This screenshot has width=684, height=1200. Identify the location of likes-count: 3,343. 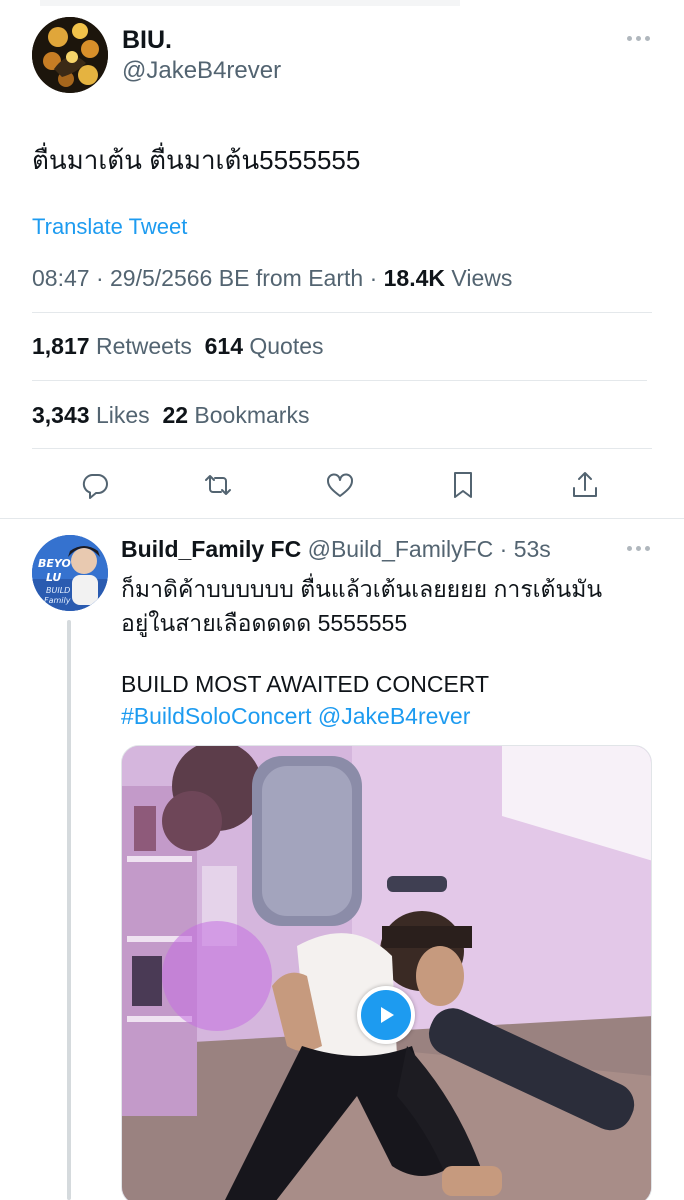
(61, 415).